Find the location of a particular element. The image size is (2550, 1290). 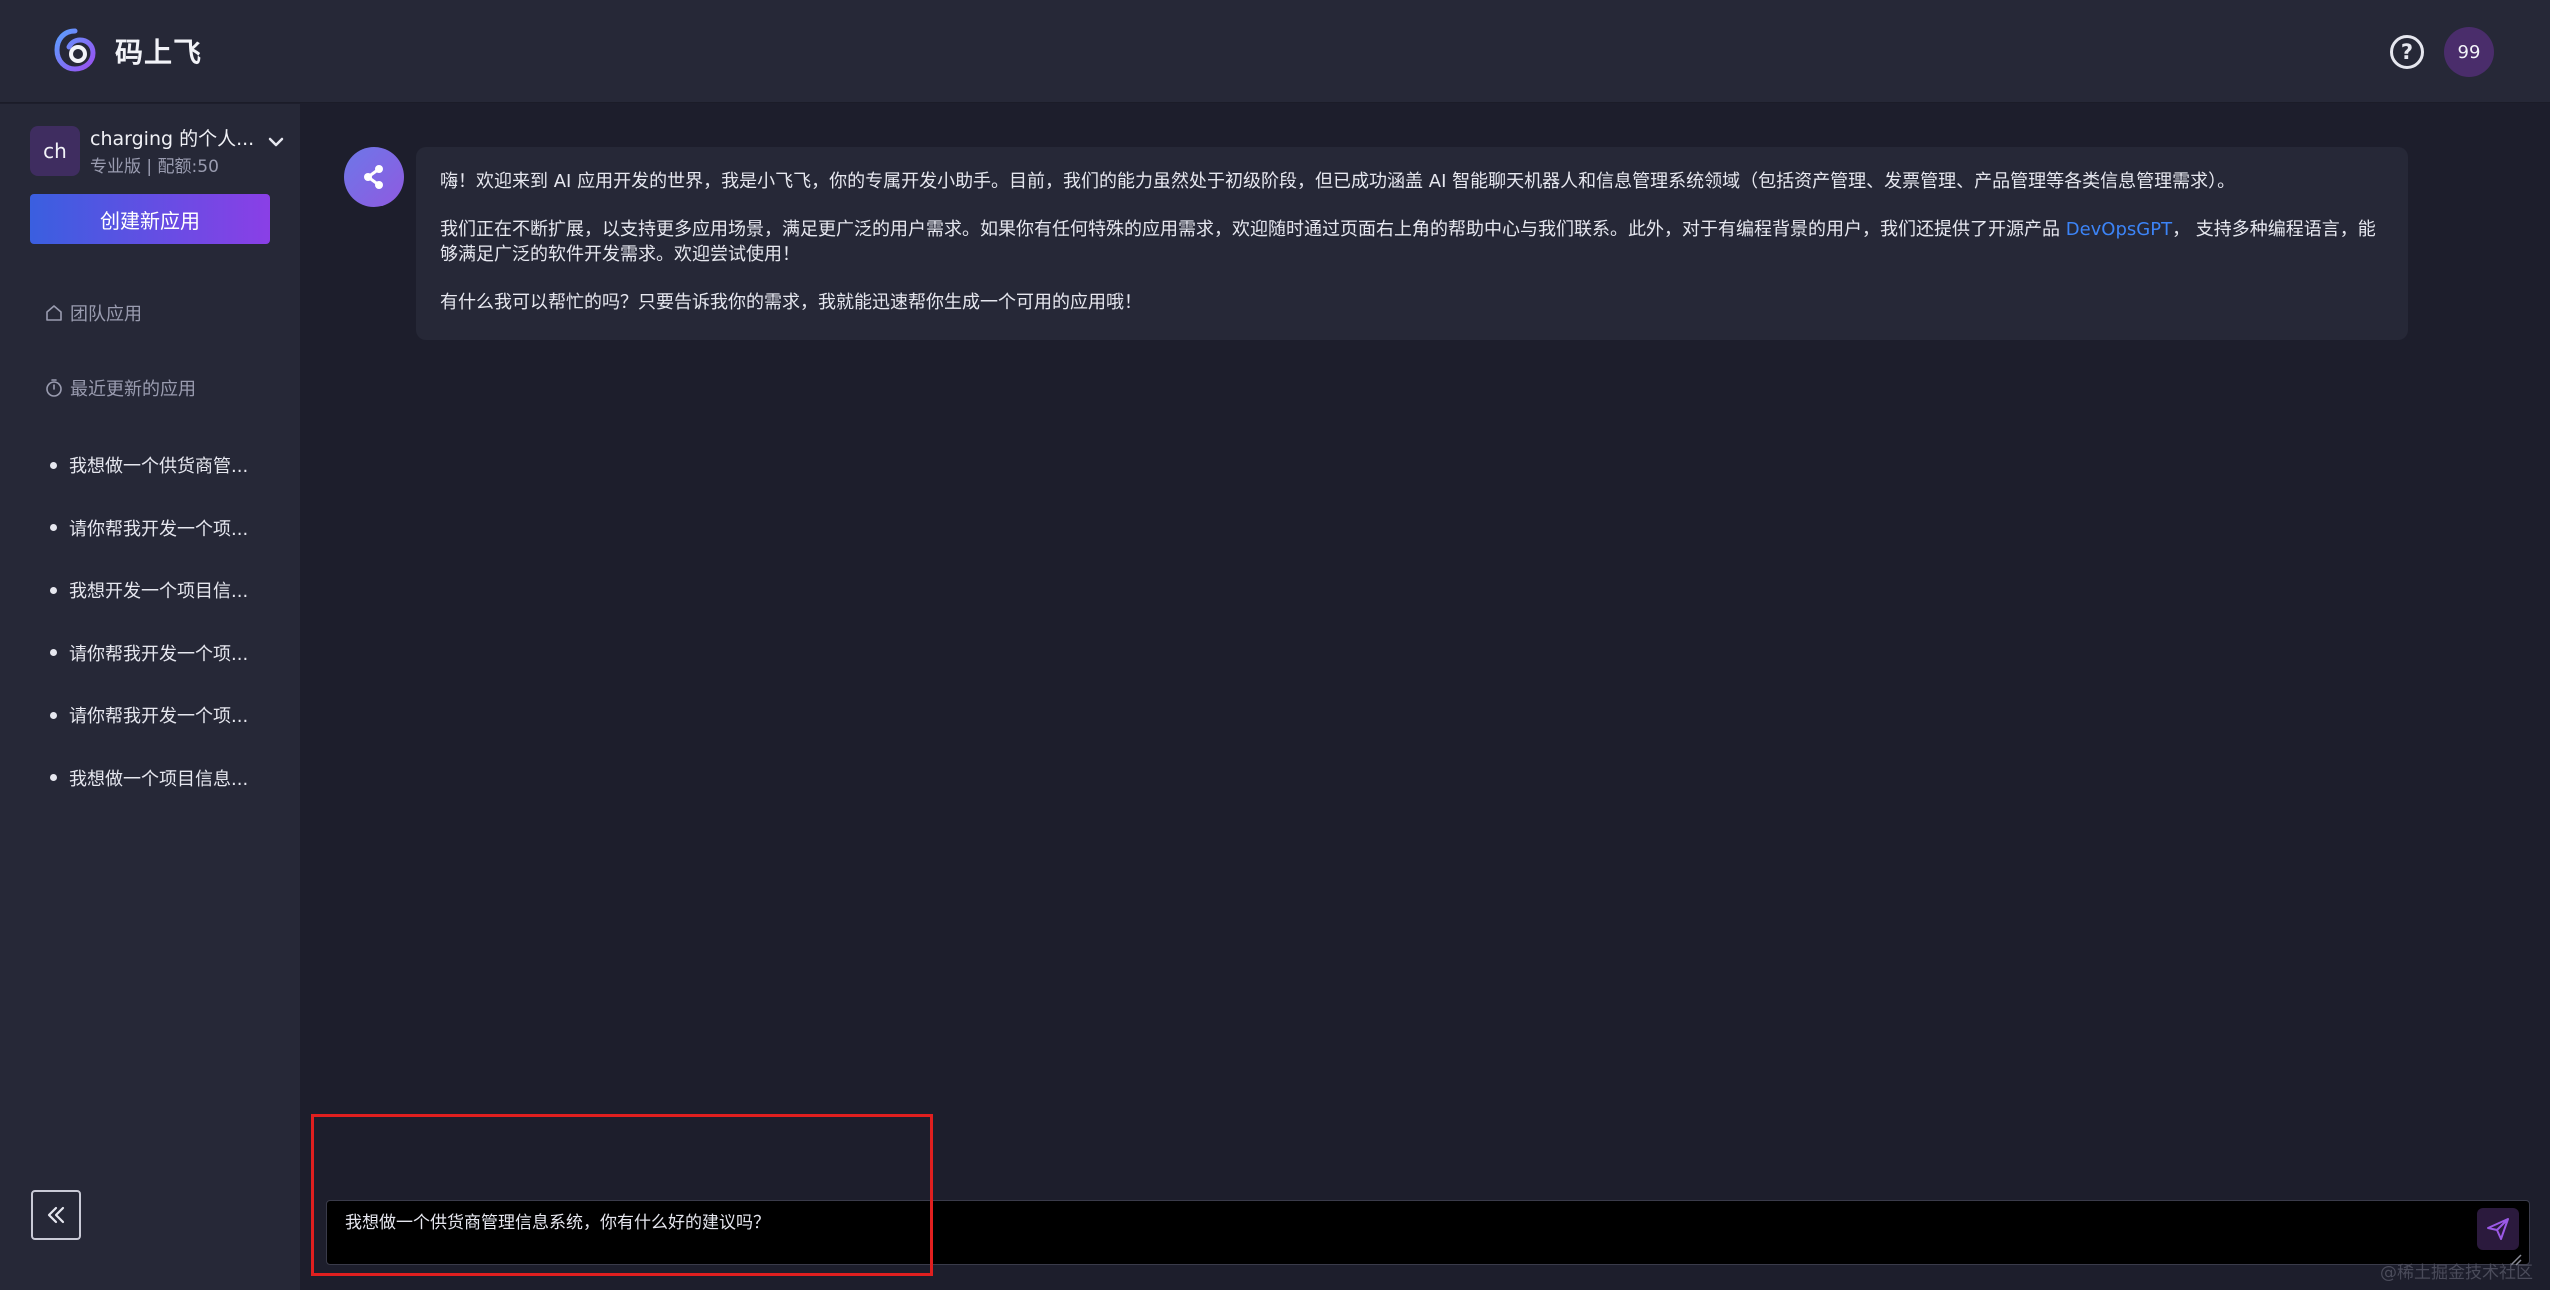

bot-avatar is located at coordinates (374, 177).